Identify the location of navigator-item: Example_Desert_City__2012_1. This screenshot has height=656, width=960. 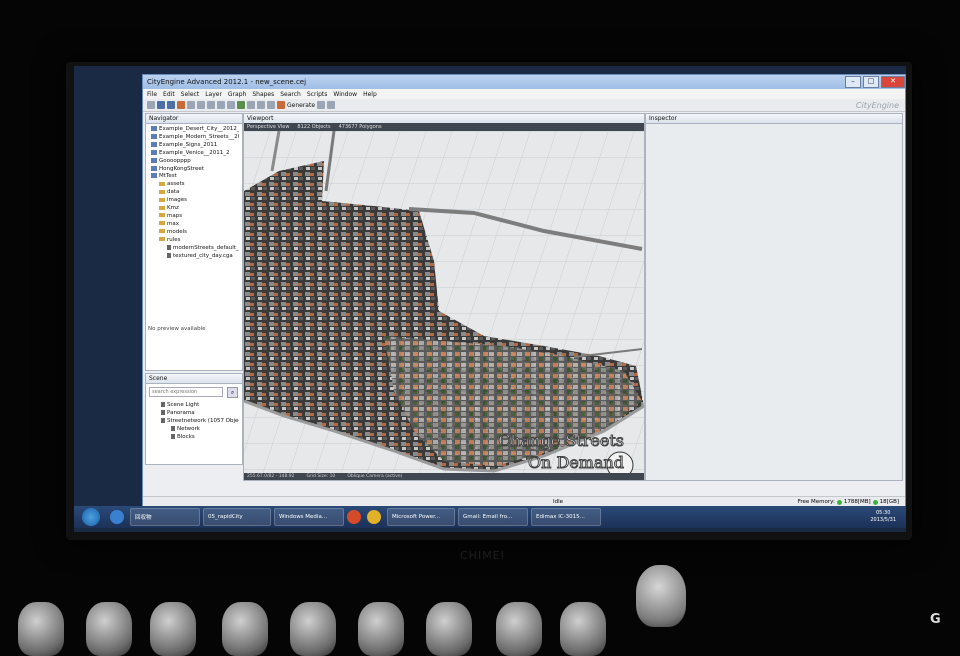
(194, 130).